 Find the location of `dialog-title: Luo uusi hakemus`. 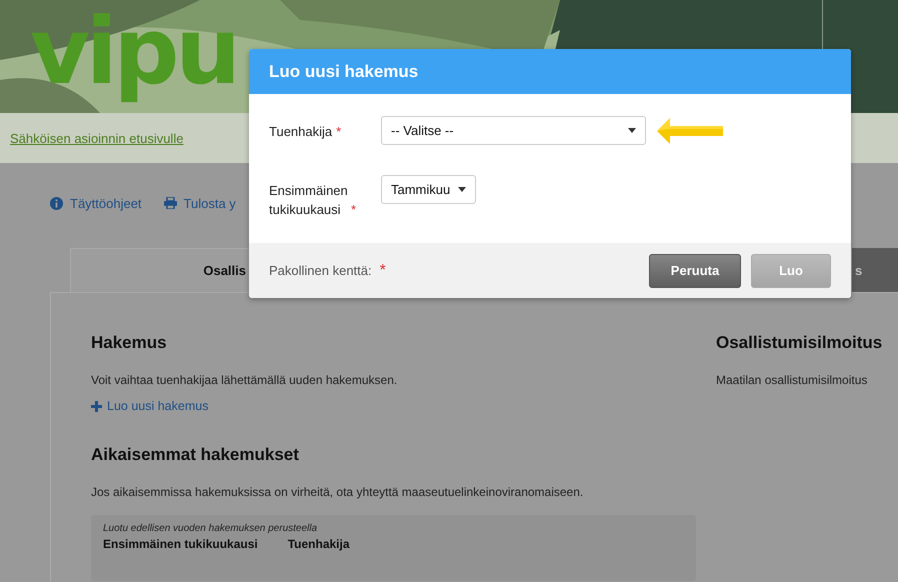

dialog-title: Luo uusi hakemus is located at coordinates (550, 71).